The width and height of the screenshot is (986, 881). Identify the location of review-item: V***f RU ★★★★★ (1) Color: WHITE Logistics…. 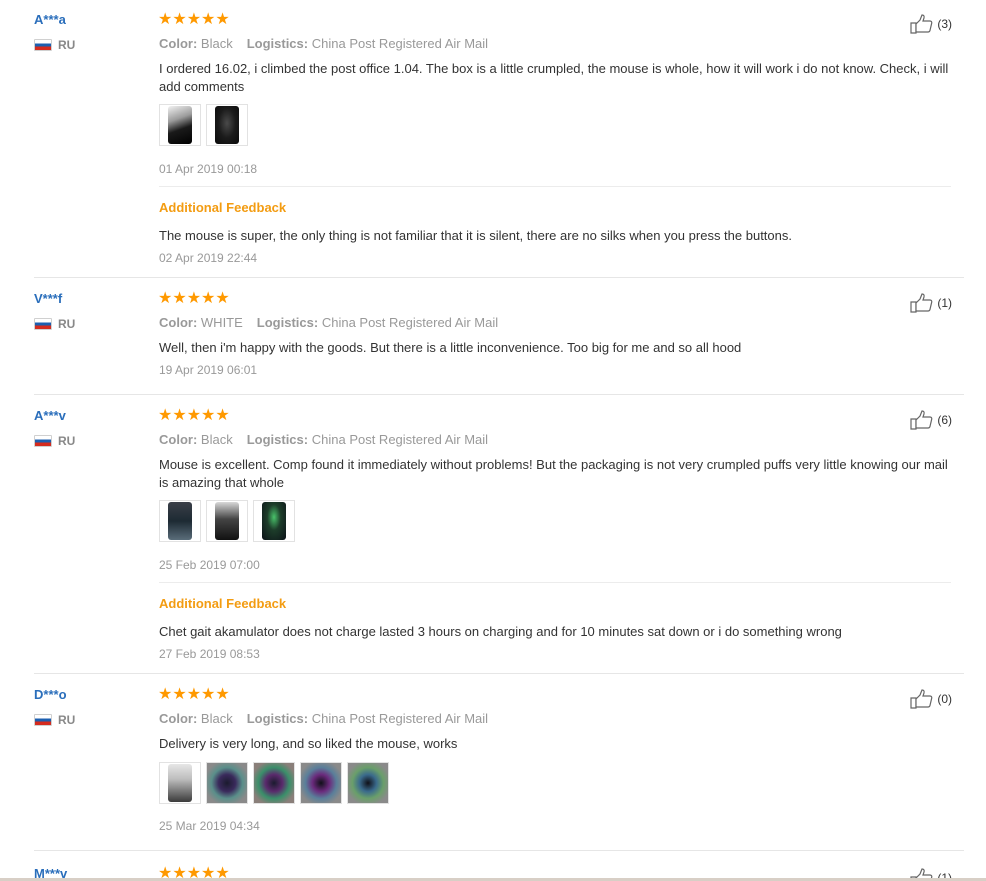
(493, 343).